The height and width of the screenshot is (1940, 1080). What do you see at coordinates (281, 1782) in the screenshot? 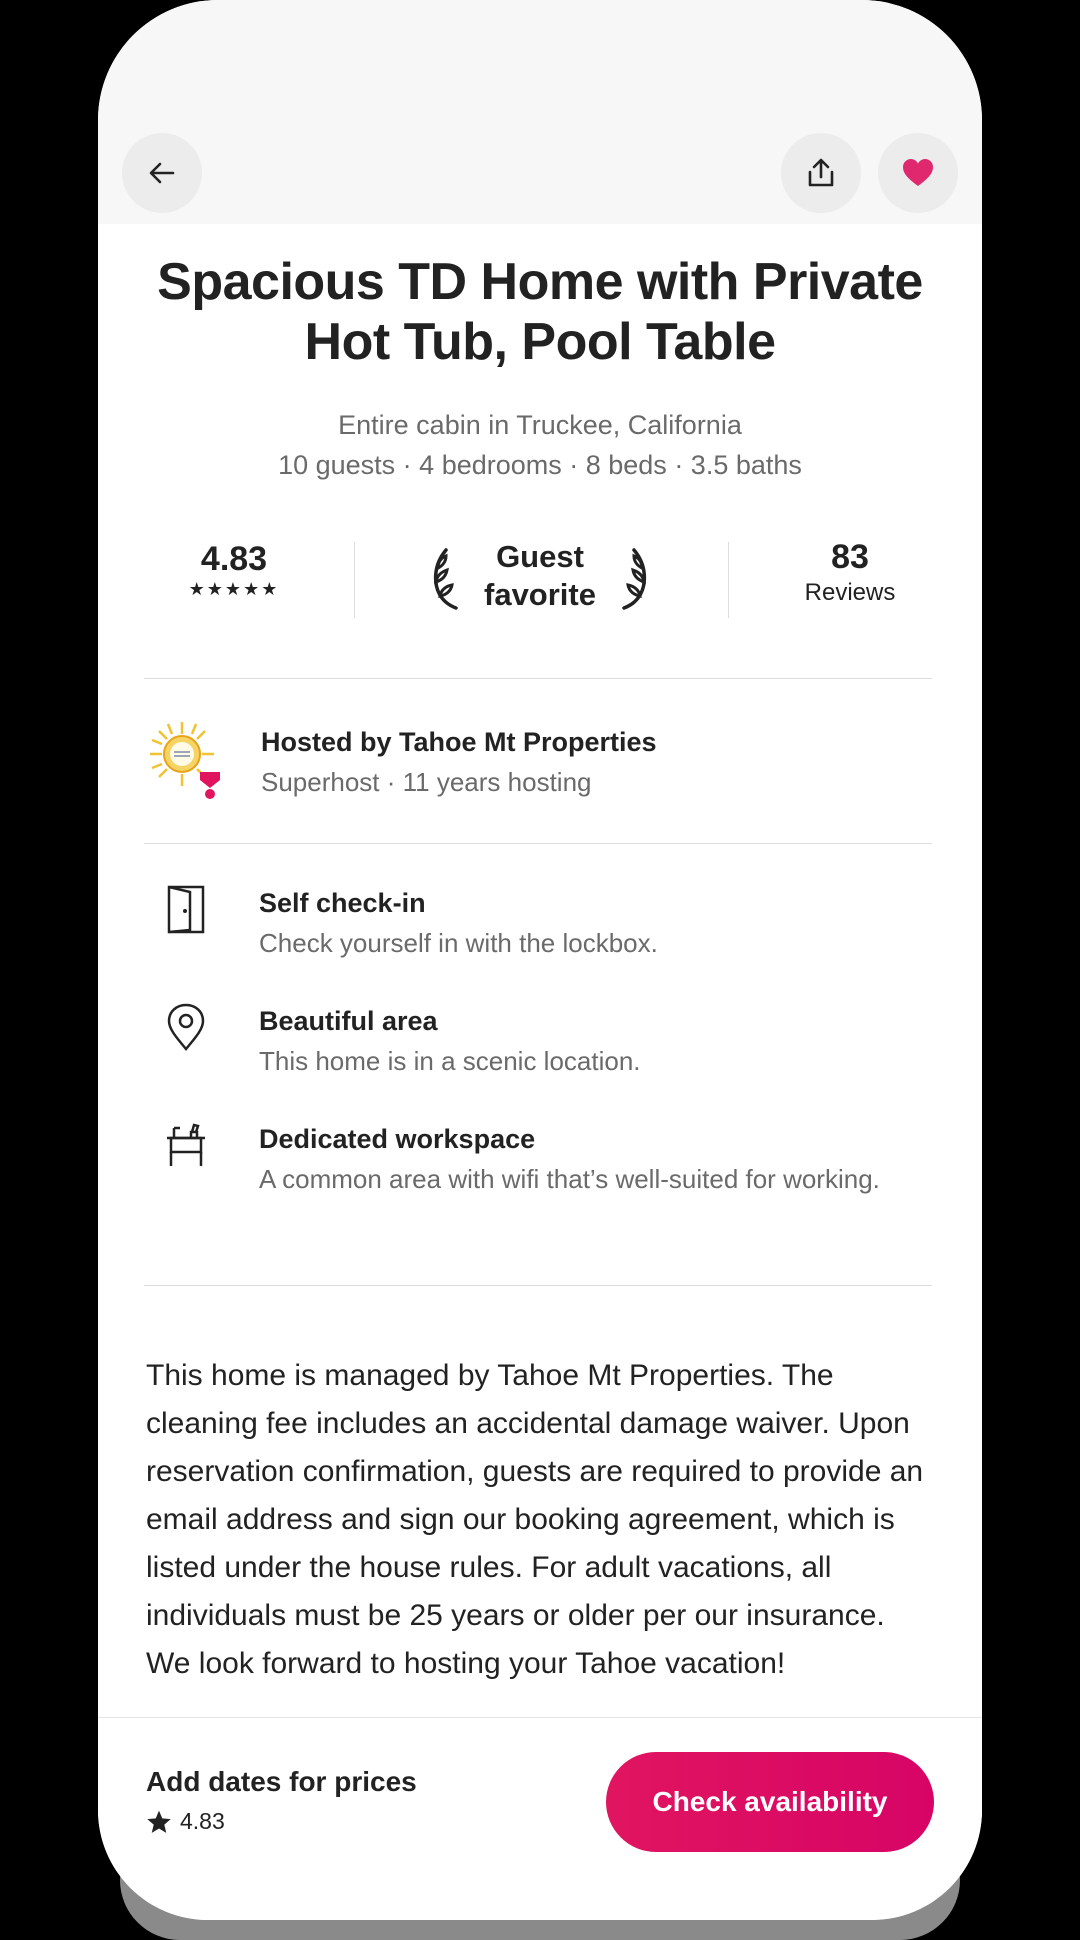
I see `price-prompt: Add dates for prices` at bounding box center [281, 1782].